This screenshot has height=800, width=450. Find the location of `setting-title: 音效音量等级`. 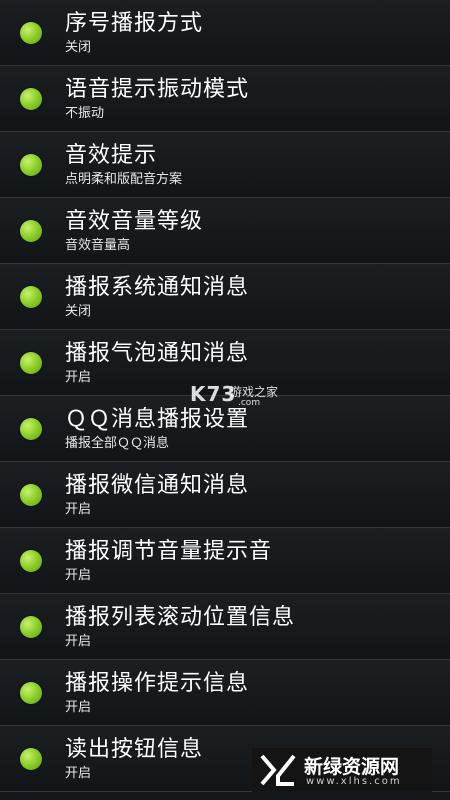

setting-title: 音效音量等级 is located at coordinates (134, 221).